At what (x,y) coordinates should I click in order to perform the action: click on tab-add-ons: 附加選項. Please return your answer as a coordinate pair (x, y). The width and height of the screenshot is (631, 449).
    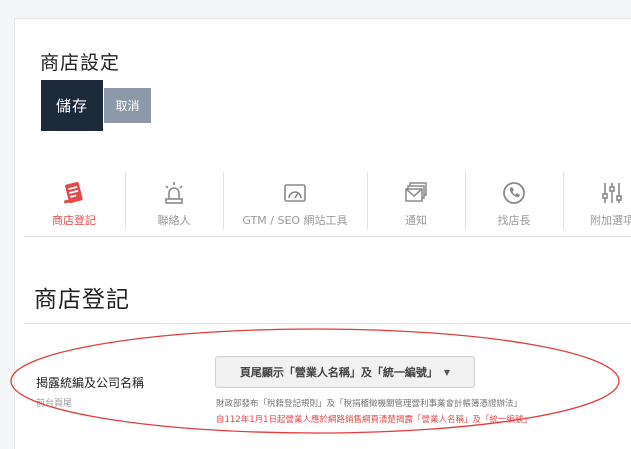
    Looking at the image, I should click on (597, 201).